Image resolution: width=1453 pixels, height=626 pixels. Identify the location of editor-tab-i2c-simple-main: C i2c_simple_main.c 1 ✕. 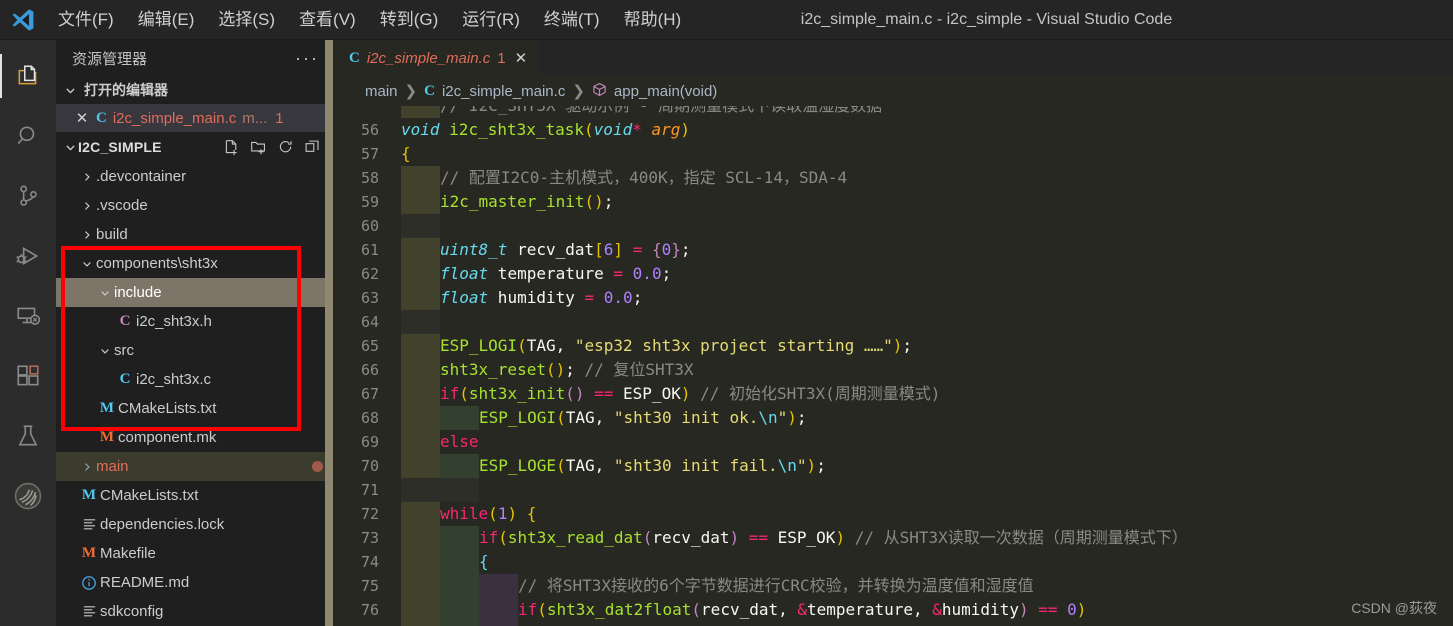
(436, 58).